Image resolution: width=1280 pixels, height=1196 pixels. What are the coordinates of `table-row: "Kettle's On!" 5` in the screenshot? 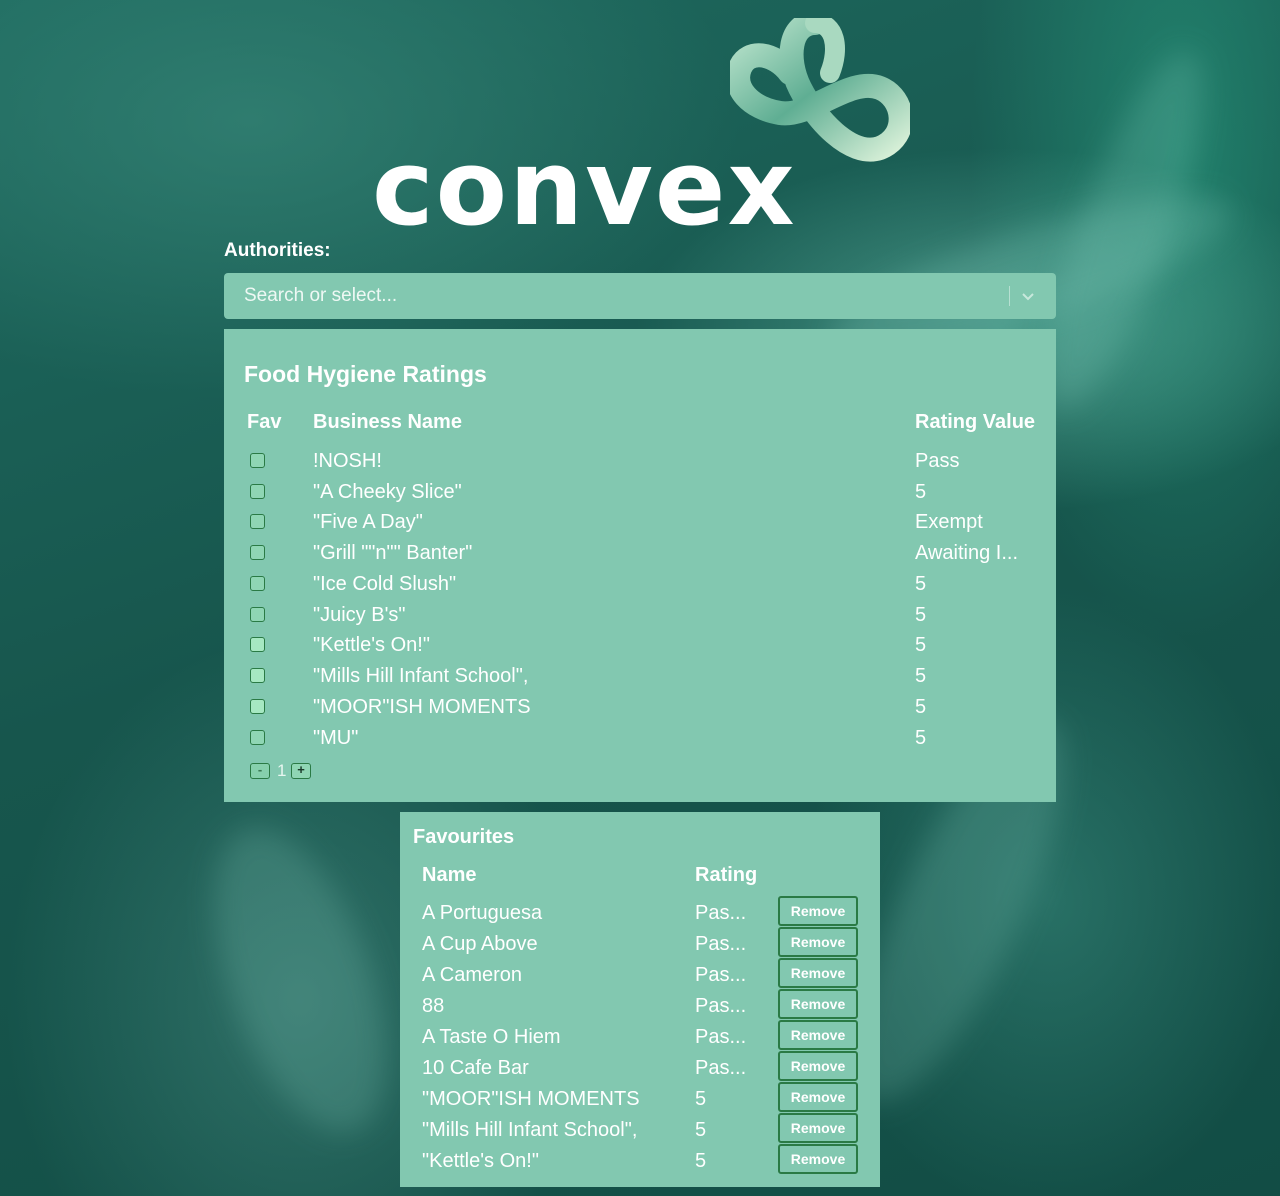 It's located at (640, 649).